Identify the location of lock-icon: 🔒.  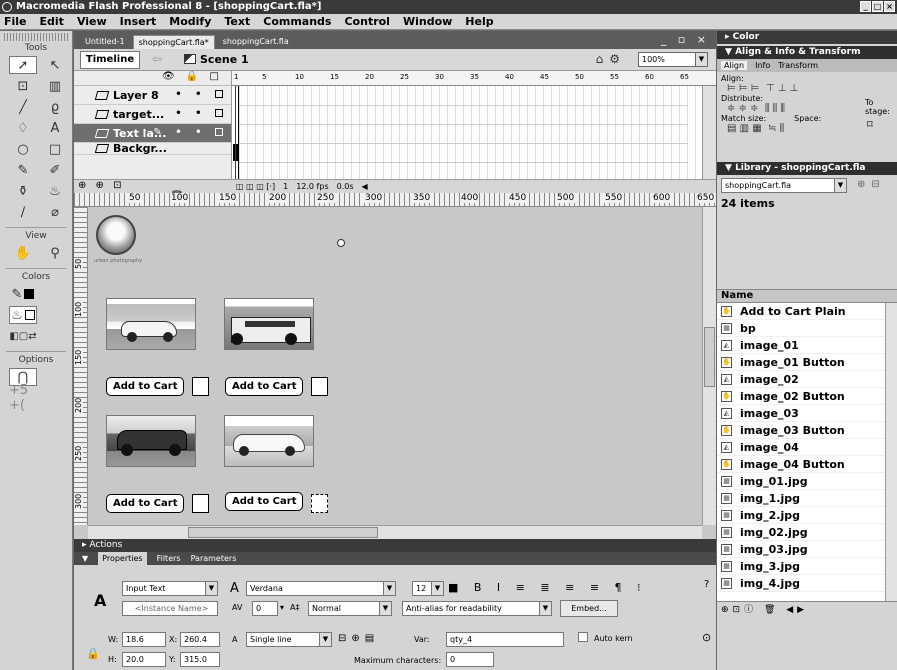
(93, 653).